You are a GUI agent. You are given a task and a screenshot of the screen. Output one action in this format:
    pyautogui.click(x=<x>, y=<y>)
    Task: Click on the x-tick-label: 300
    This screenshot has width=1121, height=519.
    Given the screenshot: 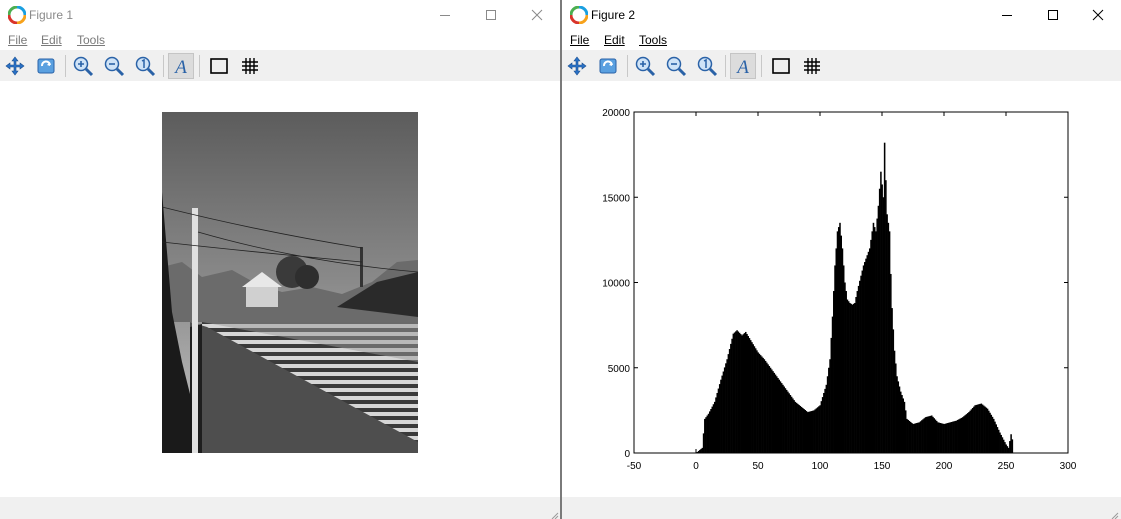 What is the action you would take?
    pyautogui.click(x=1068, y=466)
    